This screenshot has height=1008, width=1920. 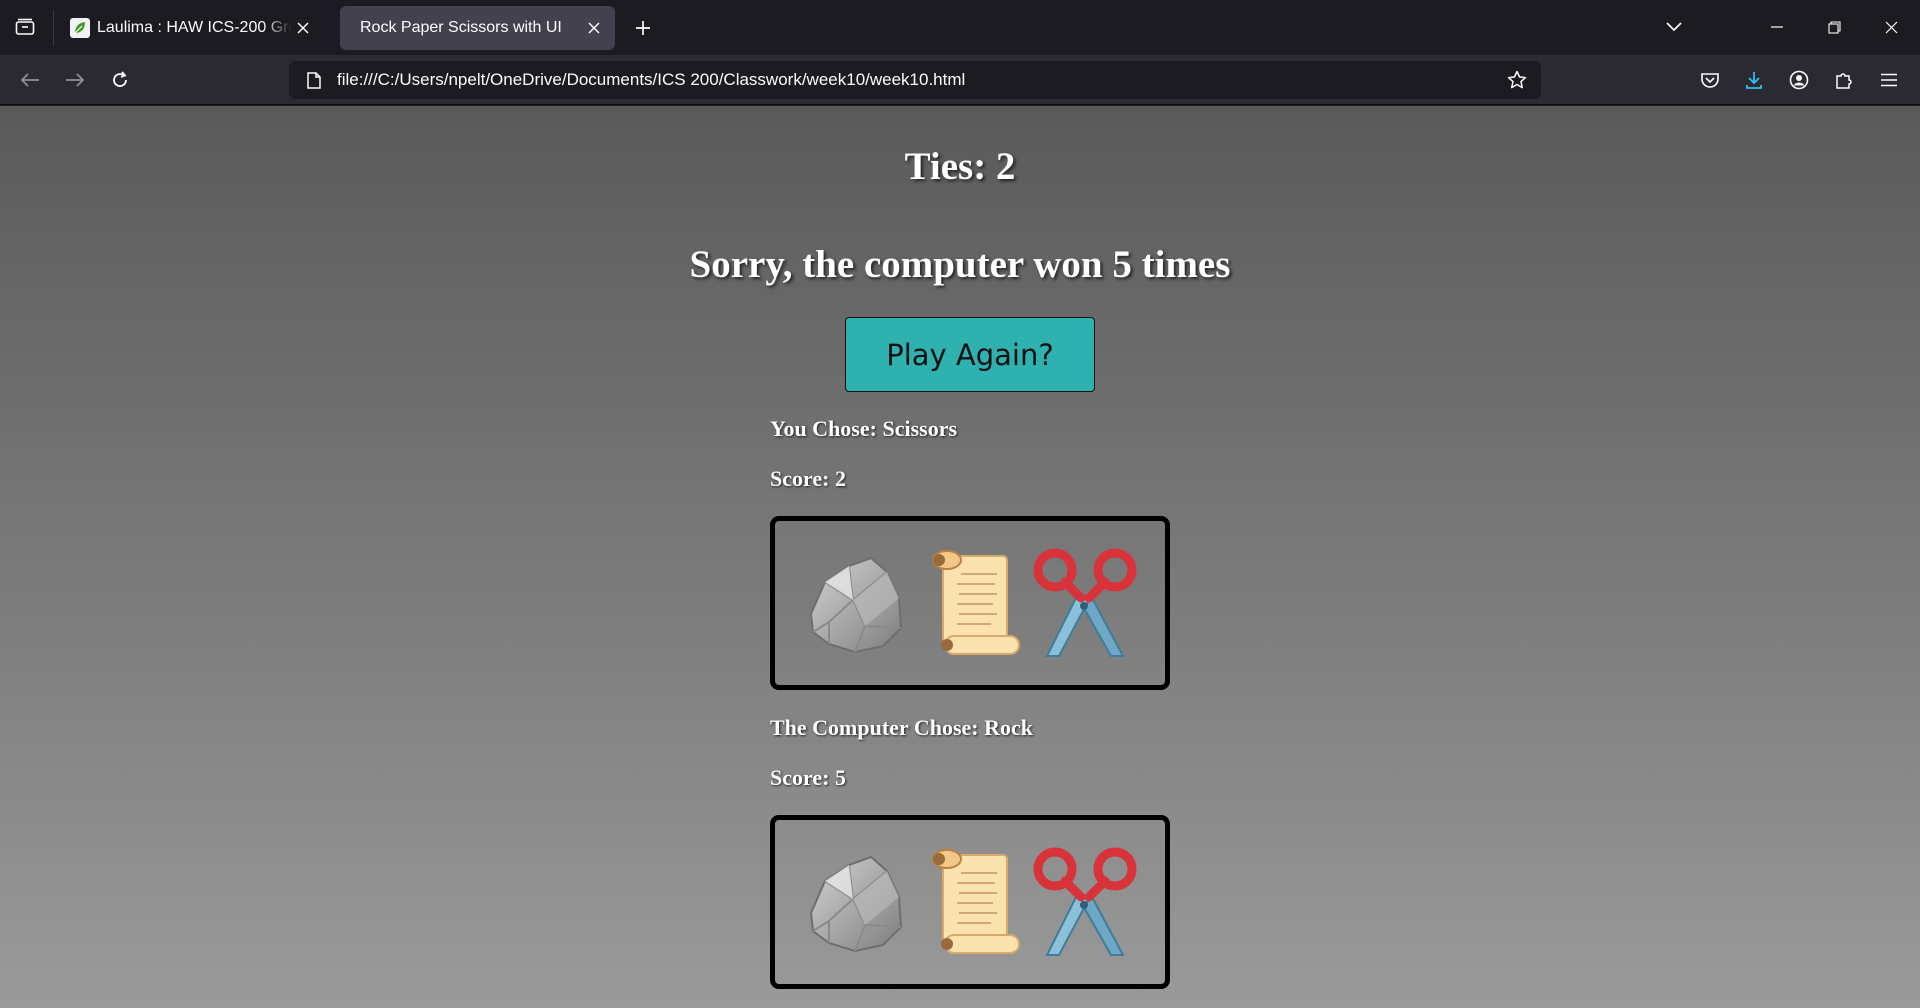 I want to click on restore-icon, so click(x=1834, y=27).